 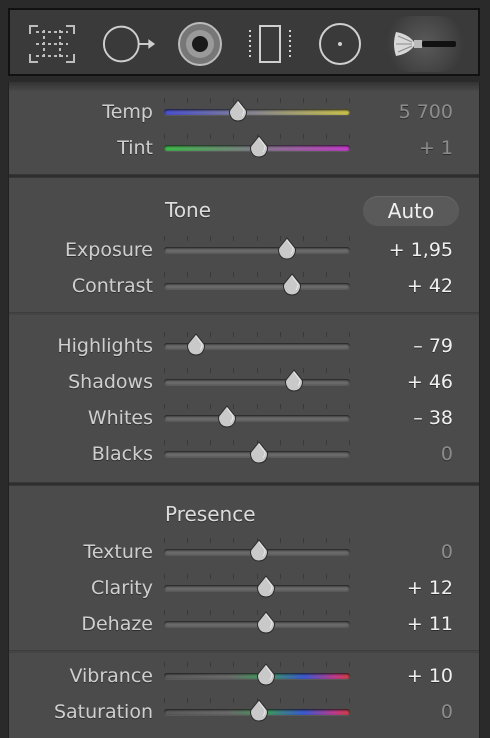 I want to click on clarity-slider-thumb, so click(x=266, y=587).